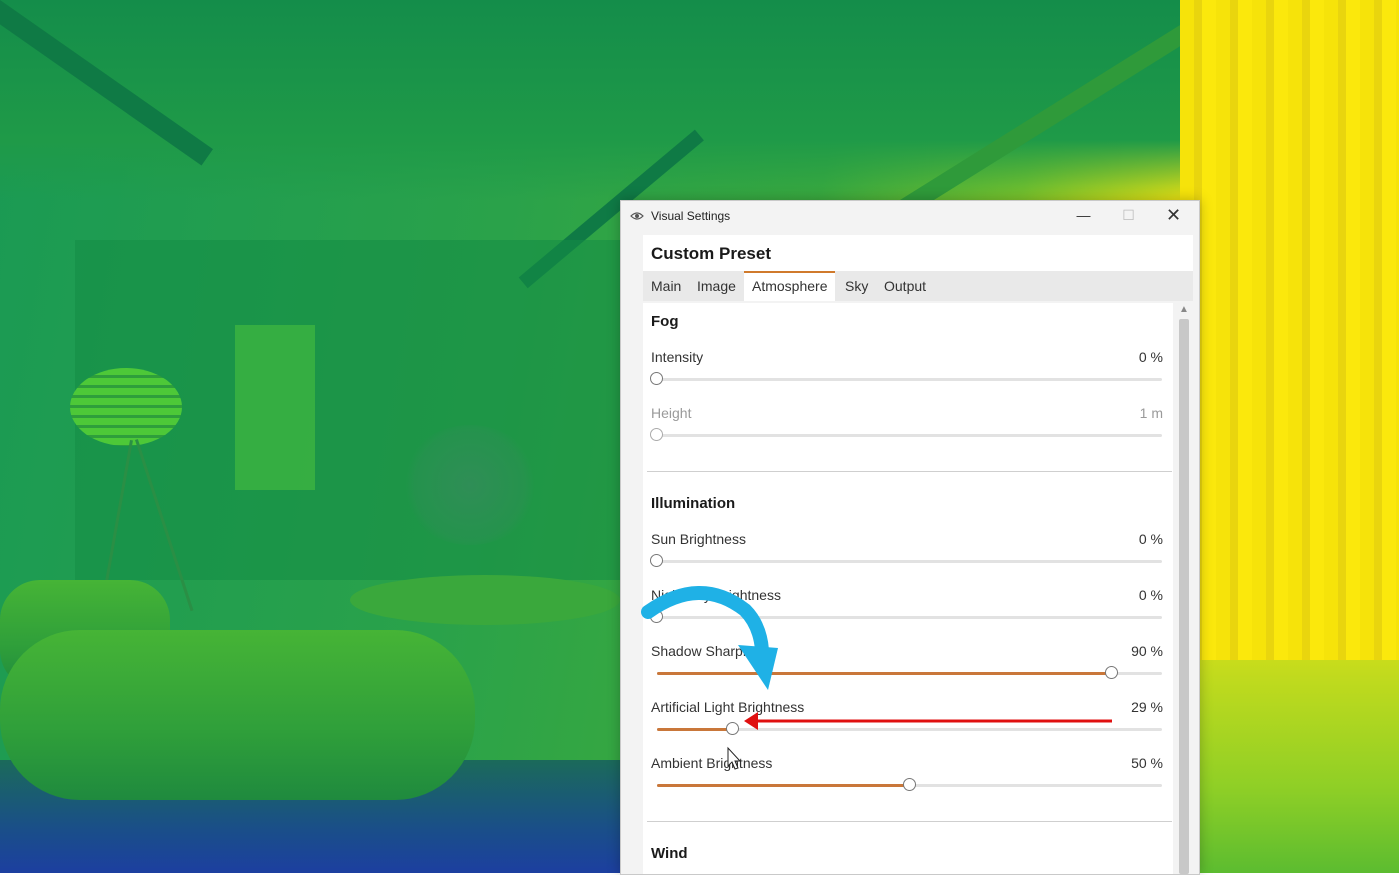 This screenshot has width=1399, height=875. Describe the element at coordinates (910, 216) in the screenshot. I see `title-bar: Visual Settings — ☐ ✕` at that location.